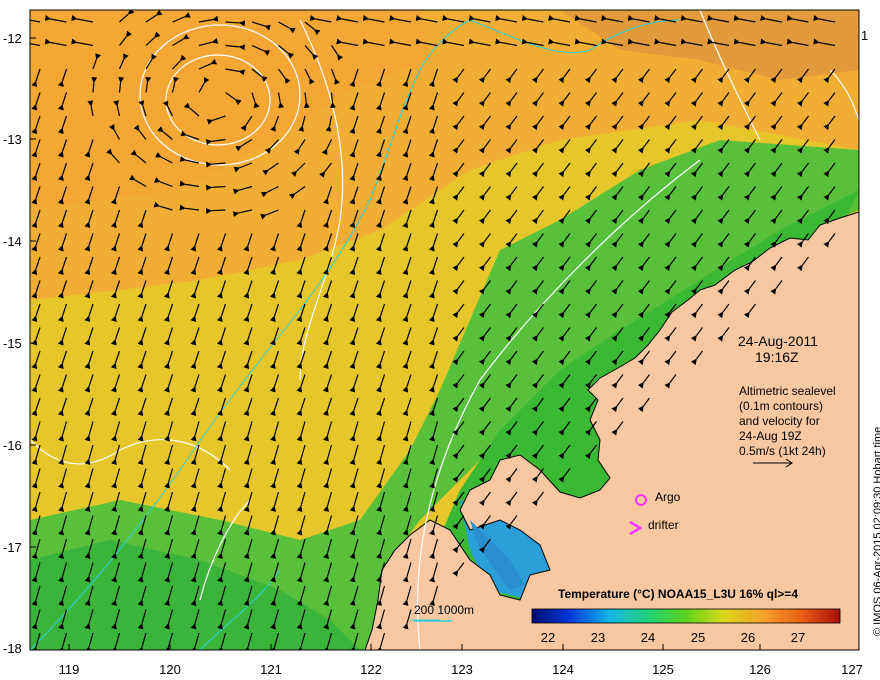 This screenshot has height=680, width=880. I want to click on colorbar-title: Temperature (°C) NOAA15_L3U 16% ql>=4, so click(678, 594).